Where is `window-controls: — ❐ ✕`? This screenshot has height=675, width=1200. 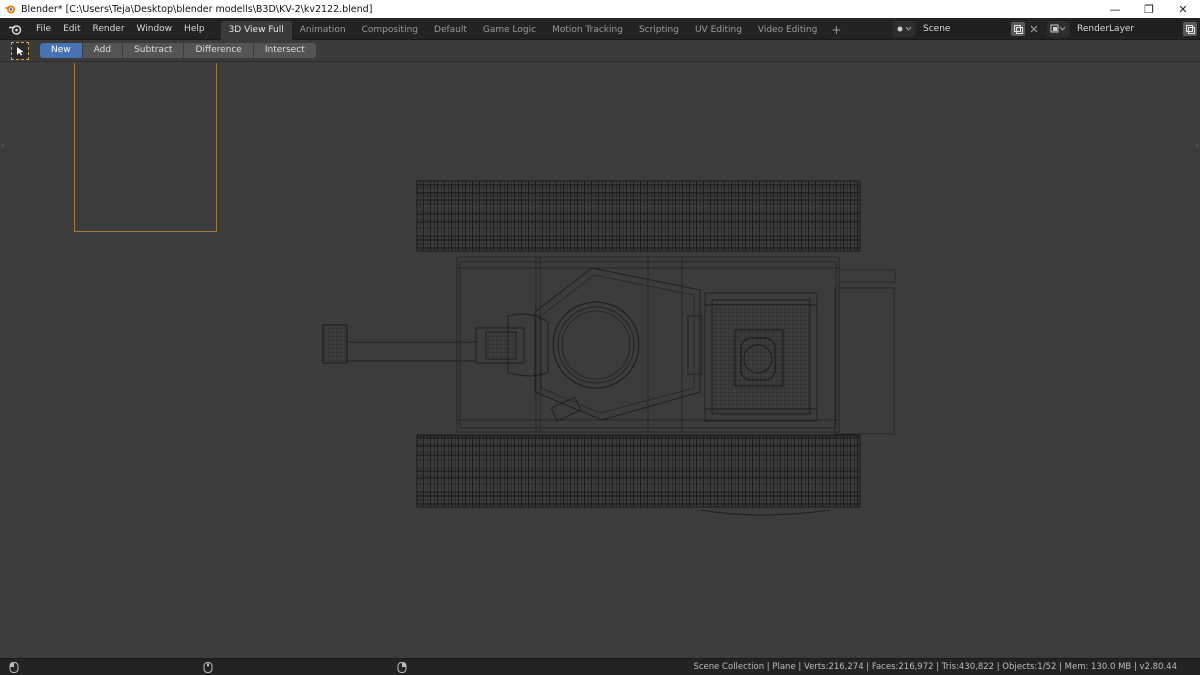
window-controls: — ❐ ✕ is located at coordinates (1149, 9).